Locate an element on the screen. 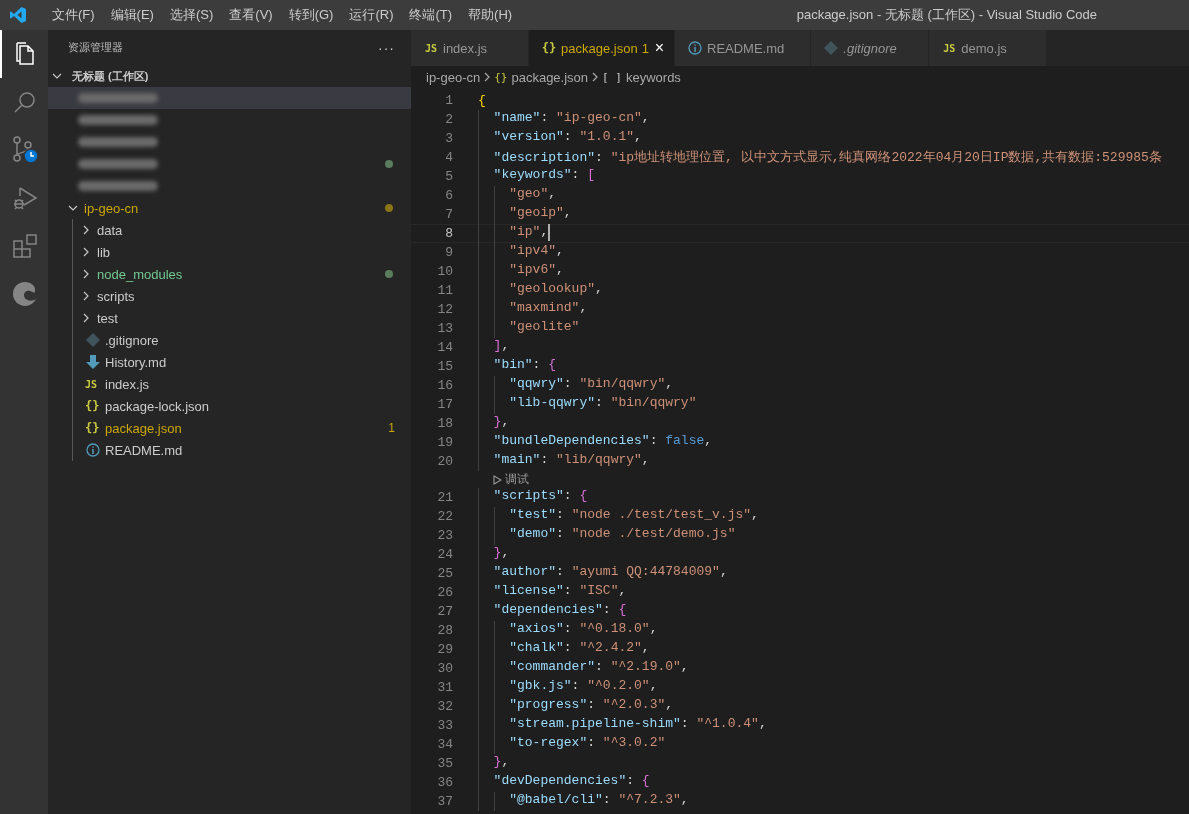  menu-item: 查看(V) is located at coordinates (251, 15).